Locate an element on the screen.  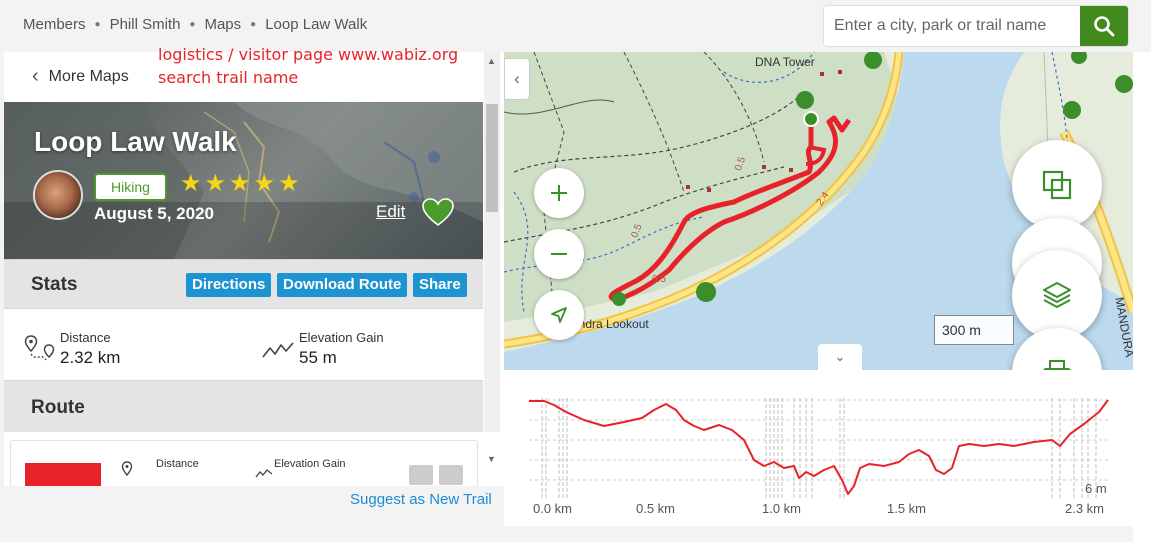
directions-button: Directions is located at coordinates (229, 285).